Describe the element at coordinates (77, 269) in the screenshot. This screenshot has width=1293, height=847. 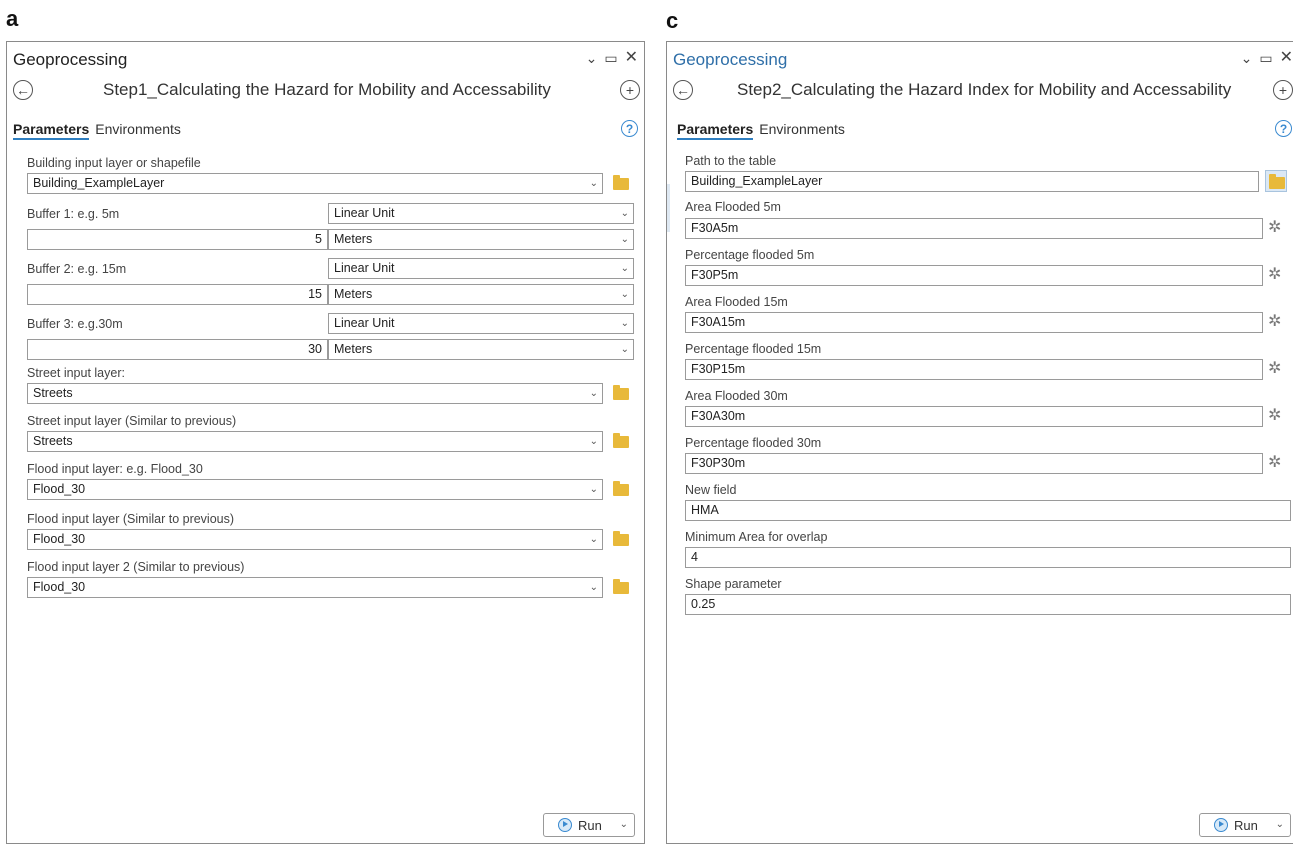
I see `param-label: Buffer 2: e.g. 15m` at that location.